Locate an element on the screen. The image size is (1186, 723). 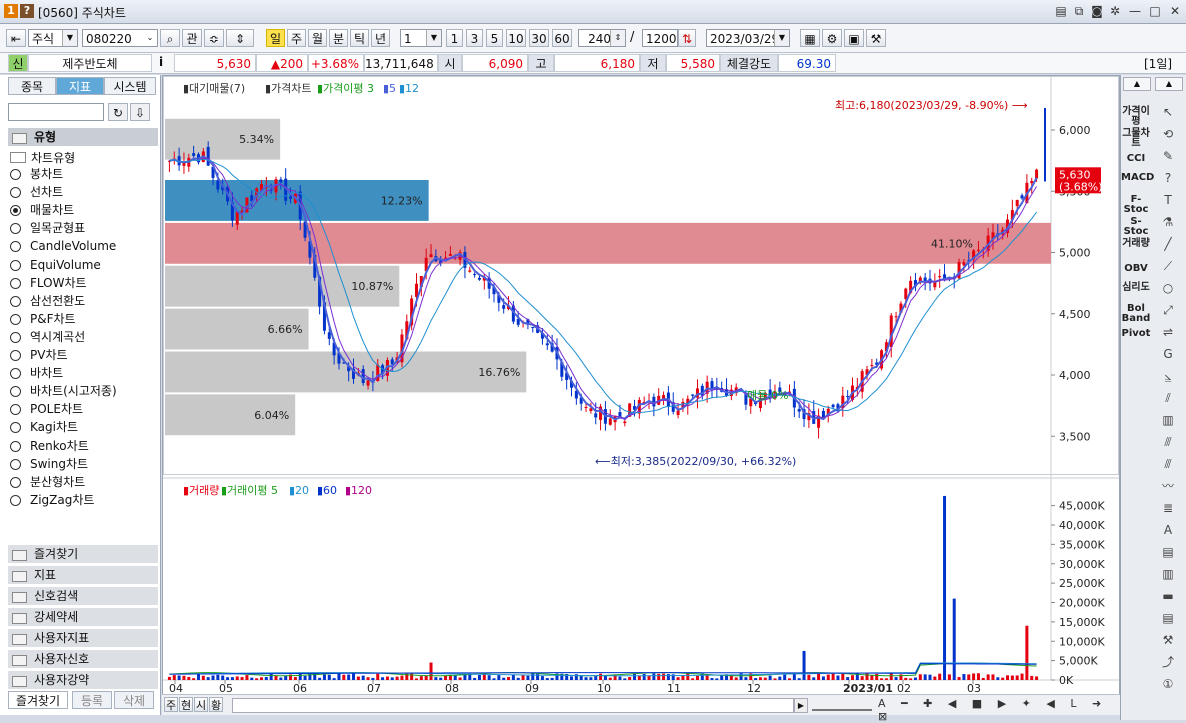
chart-type-item: Swing차트 is located at coordinates (49, 464).